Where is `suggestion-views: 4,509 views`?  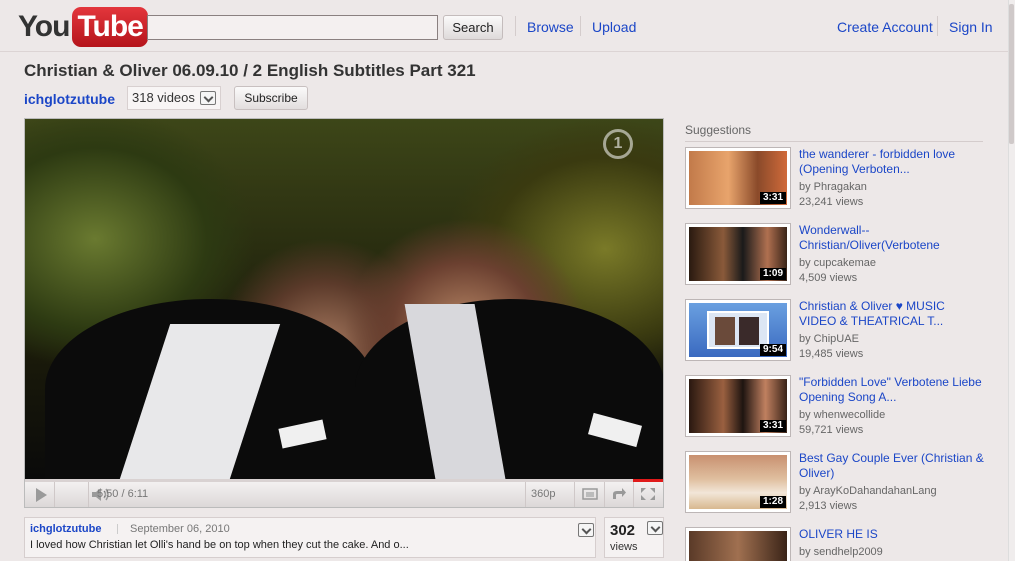
suggestion-views: 4,509 views is located at coordinates (828, 278).